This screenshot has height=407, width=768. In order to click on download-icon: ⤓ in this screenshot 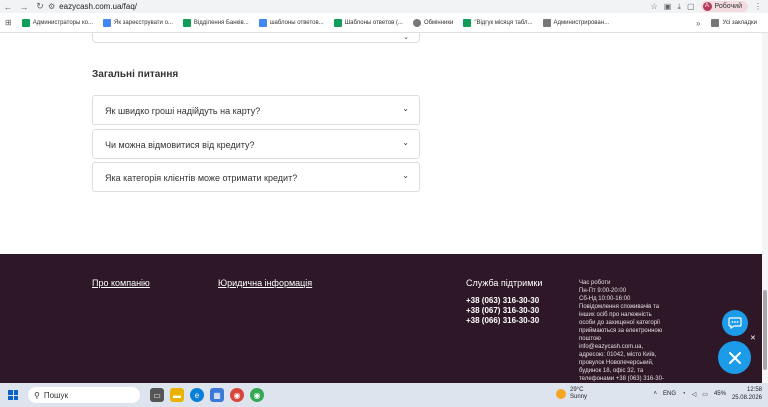, I will do `click(679, 7)`.